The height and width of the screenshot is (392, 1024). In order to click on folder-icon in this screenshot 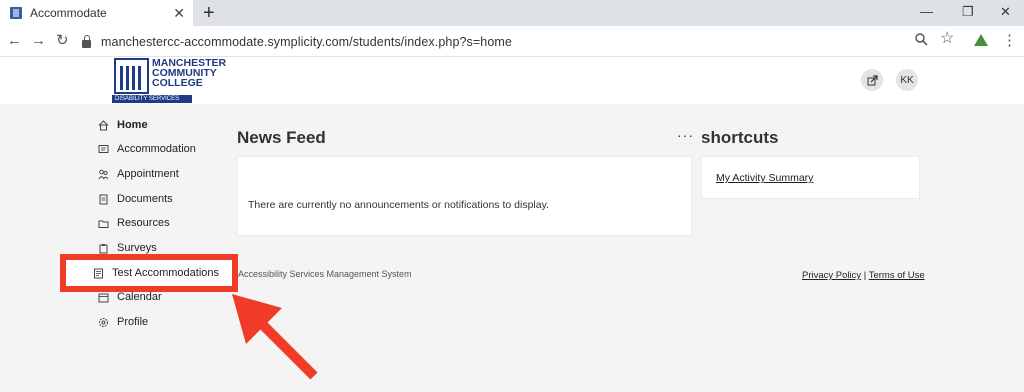, I will do `click(103, 223)`.